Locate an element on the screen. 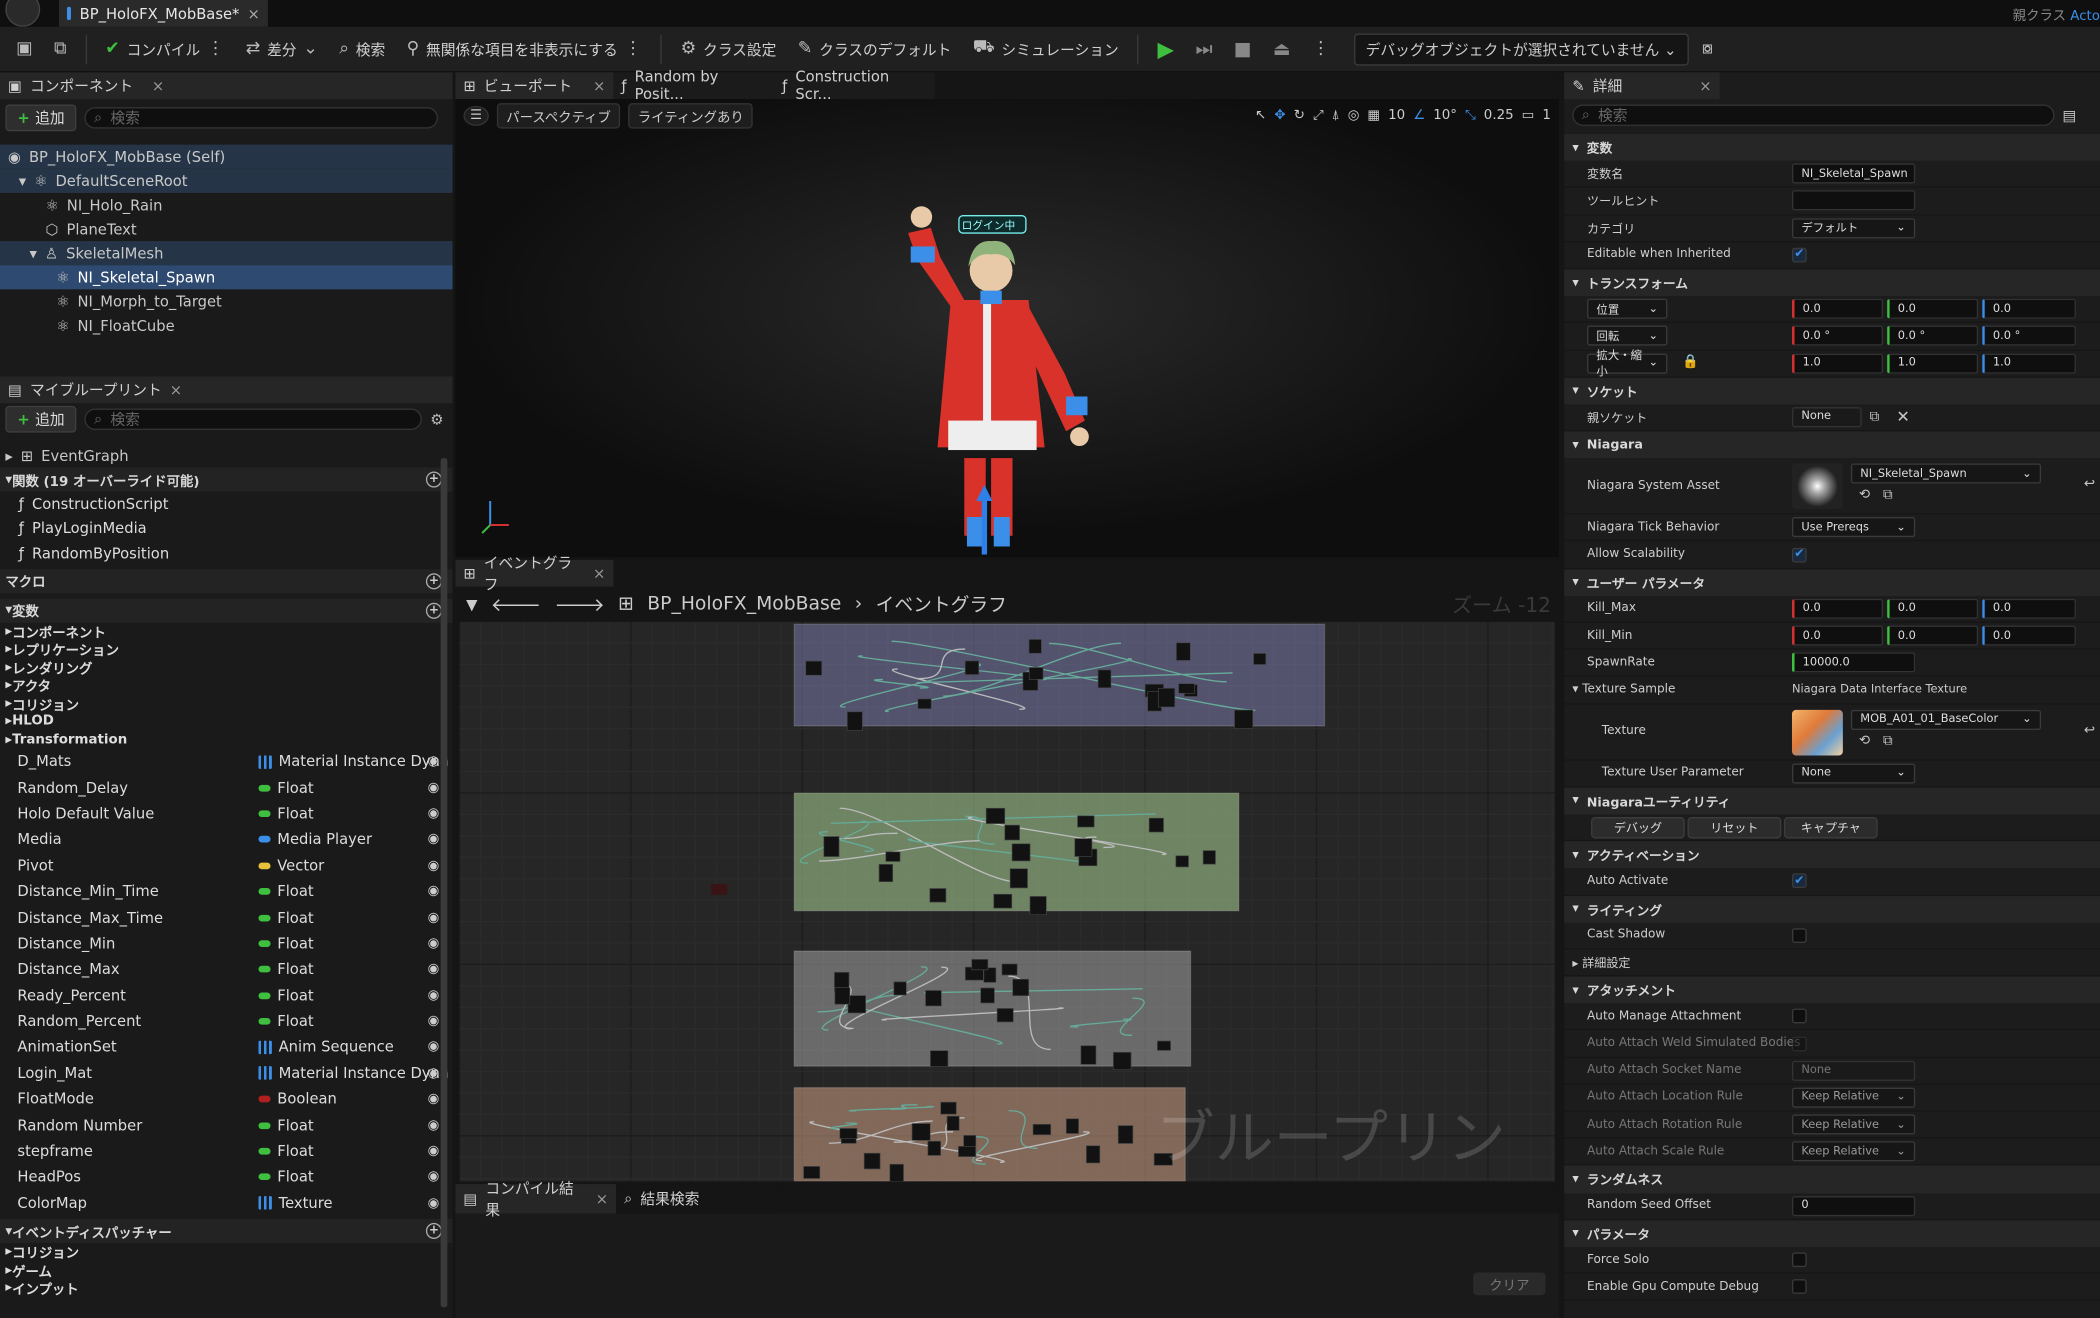  tab-event-graph: ⊞ イベントグラフ × is located at coordinates (534, 574).